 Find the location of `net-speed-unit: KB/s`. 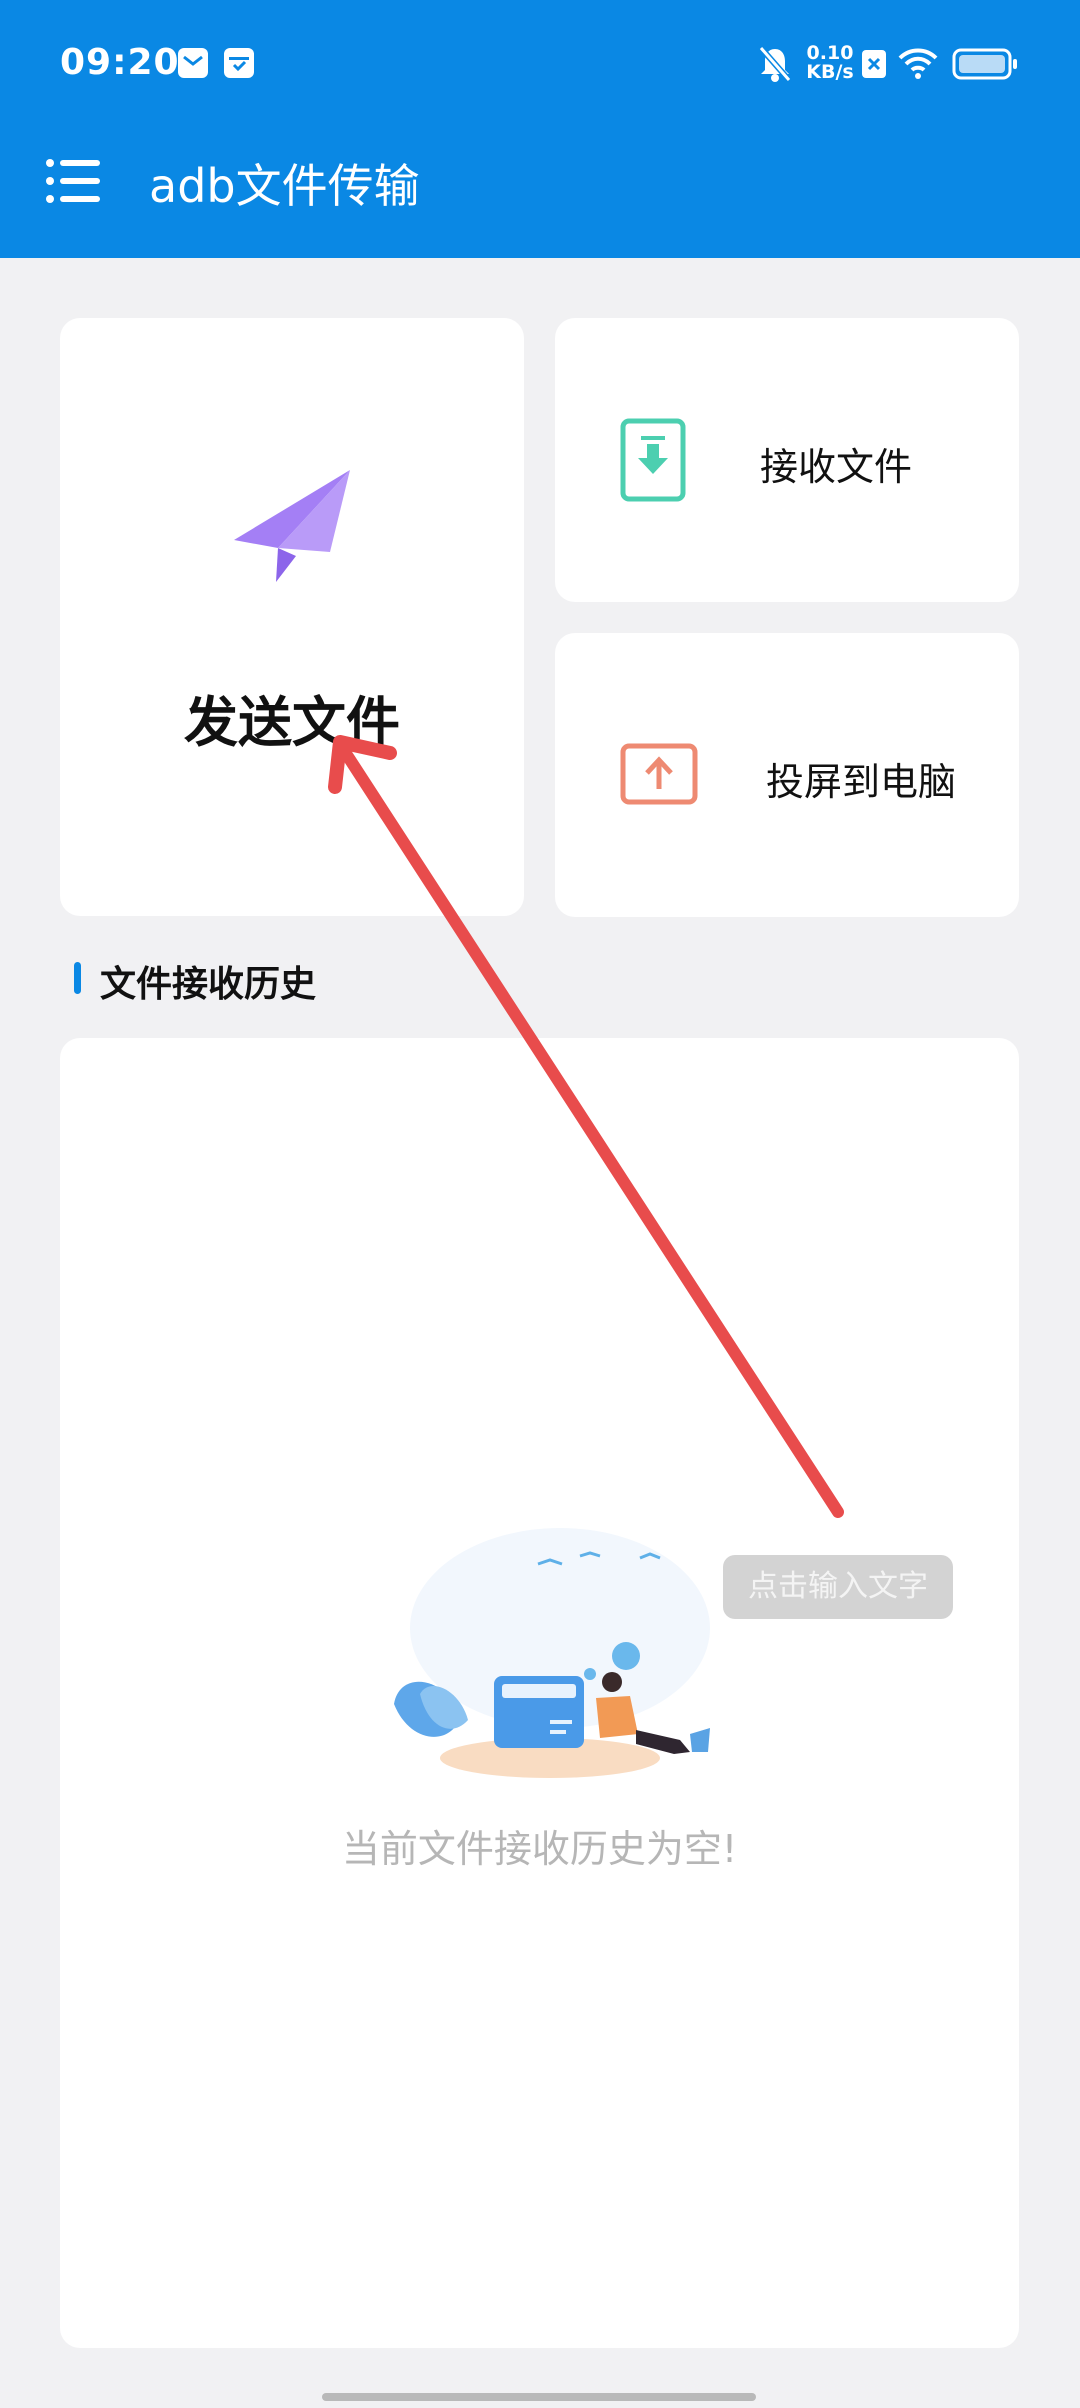

net-speed-unit: KB/s is located at coordinates (830, 72).